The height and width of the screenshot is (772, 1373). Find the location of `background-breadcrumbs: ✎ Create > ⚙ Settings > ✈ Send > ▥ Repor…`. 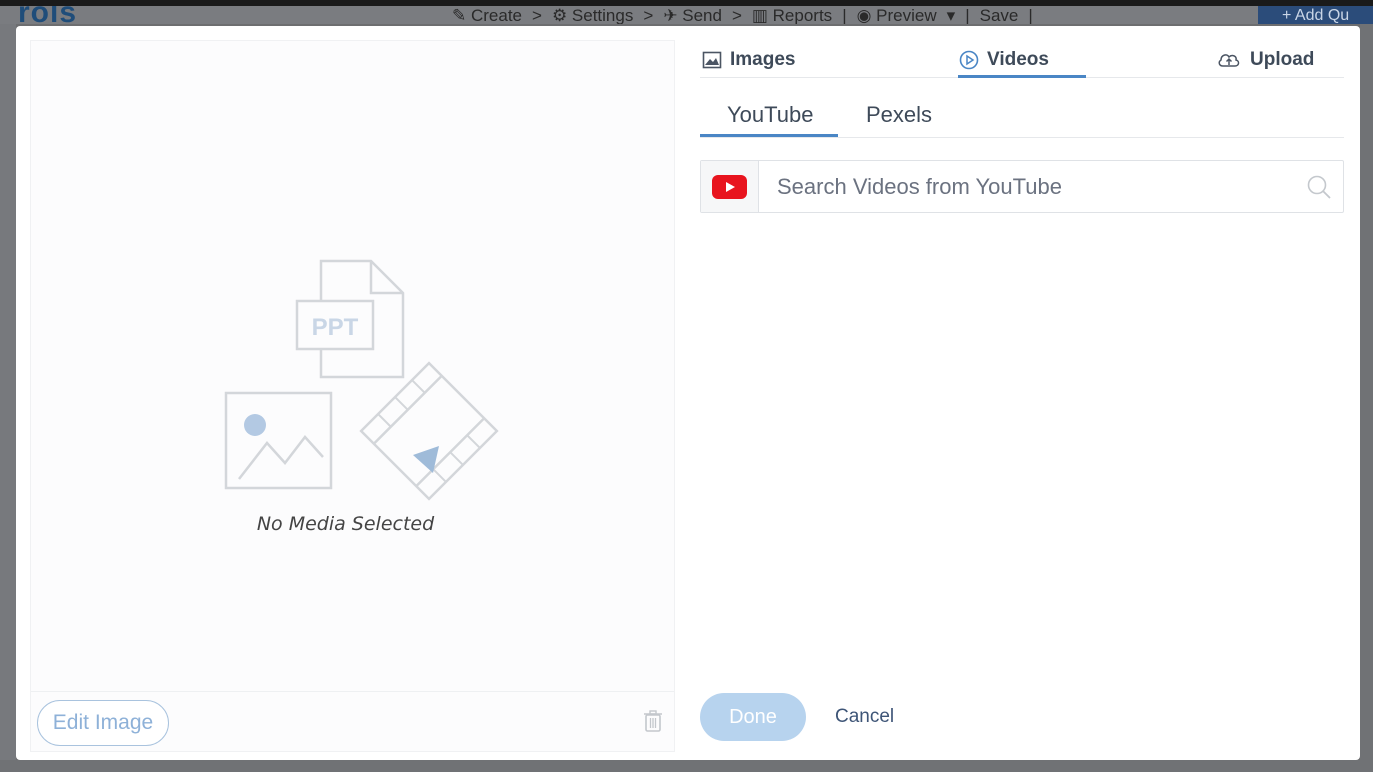

background-breadcrumbs: ✎ Create > ⚙ Settings > ✈ Send > ▥ Repor… is located at coordinates (742, 15).